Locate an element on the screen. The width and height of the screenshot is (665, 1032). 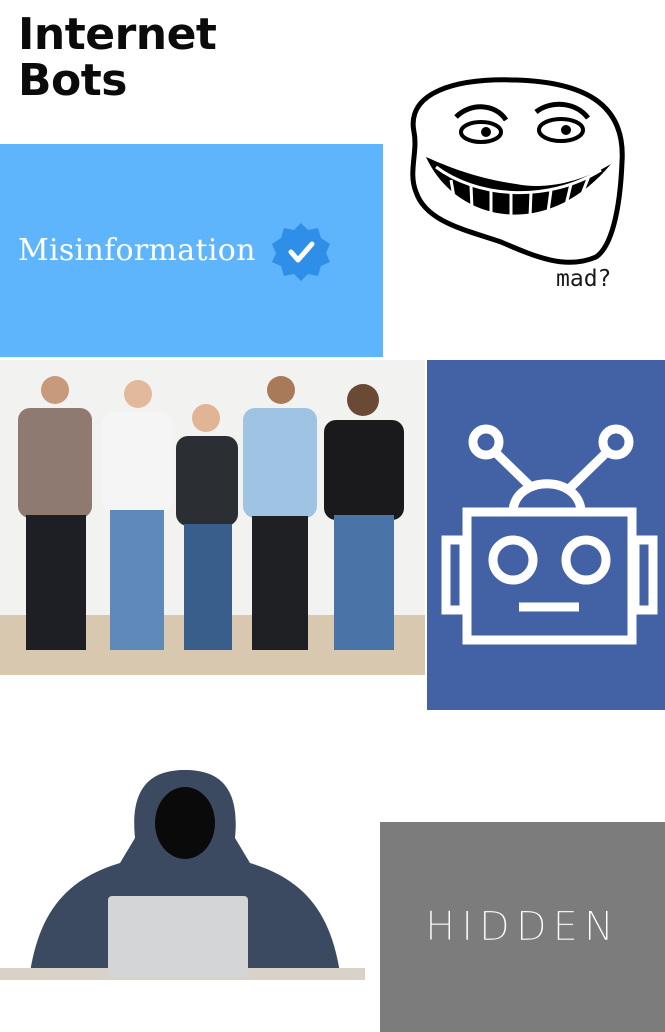
page-title: Internet Bots is located at coordinates (117, 57).